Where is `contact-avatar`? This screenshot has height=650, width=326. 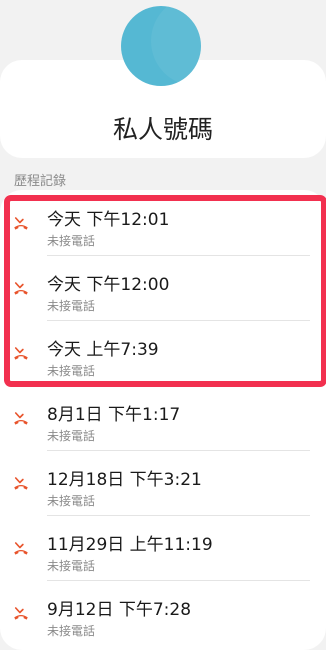 contact-avatar is located at coordinates (161, 46).